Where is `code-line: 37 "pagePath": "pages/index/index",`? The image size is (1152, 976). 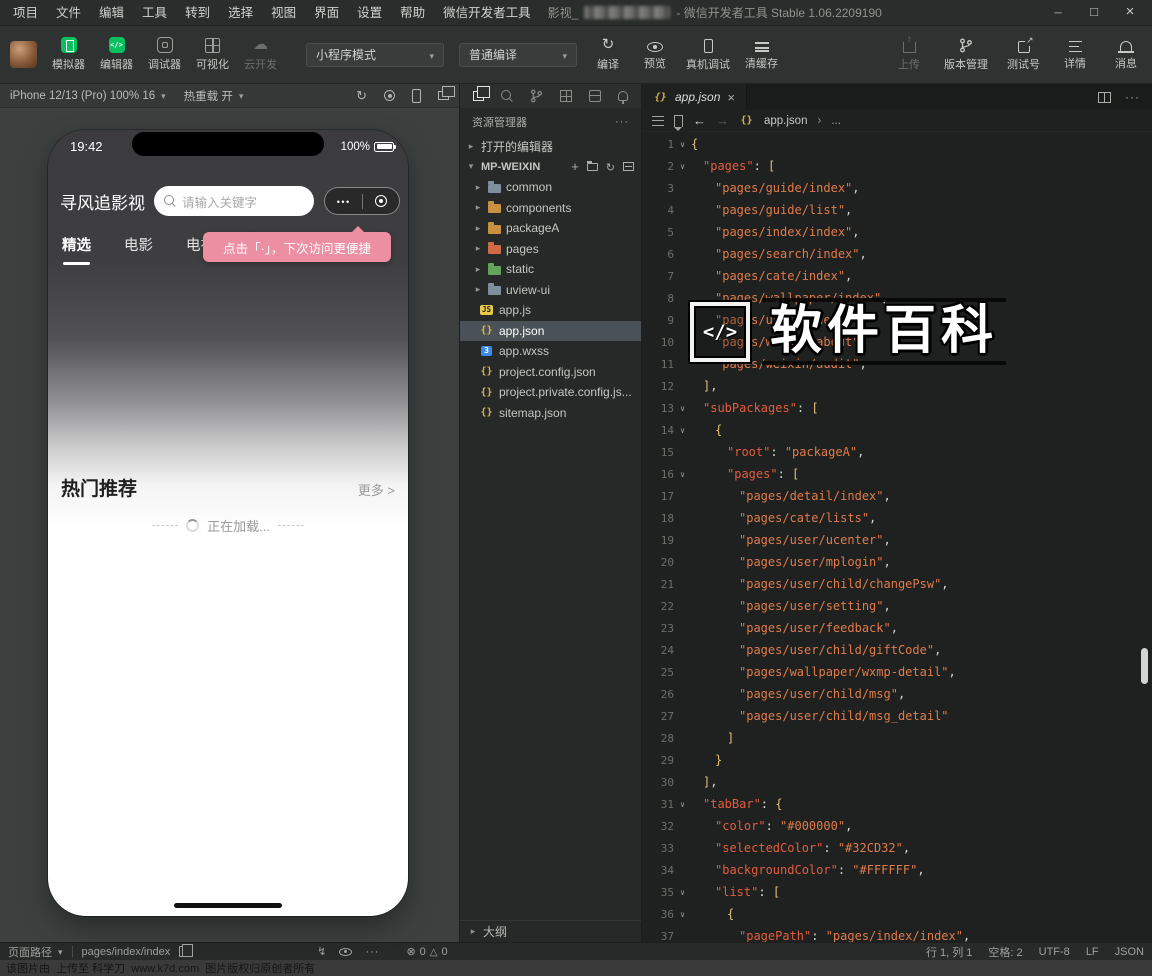
code-line: 37 "pagePath": "pages/index/index", is located at coordinates (897, 933).